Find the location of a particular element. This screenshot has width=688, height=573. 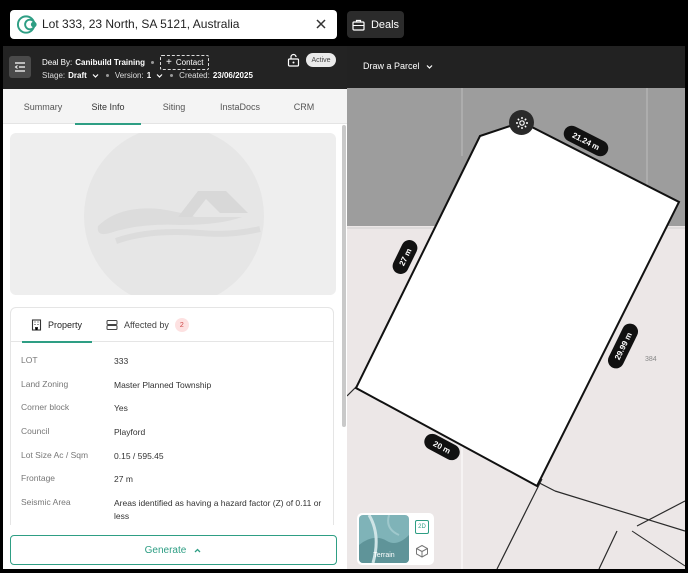

deal-by-value: Canibuild Training is located at coordinates (110, 62).